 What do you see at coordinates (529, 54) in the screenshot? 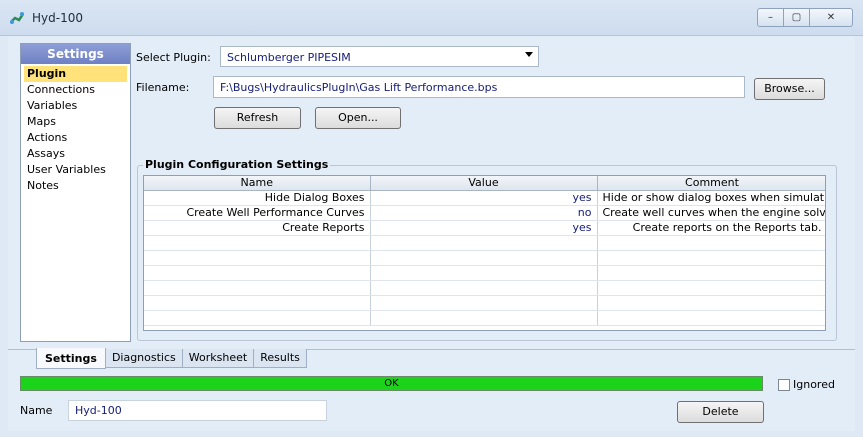
I see `chevron-down-icon` at bounding box center [529, 54].